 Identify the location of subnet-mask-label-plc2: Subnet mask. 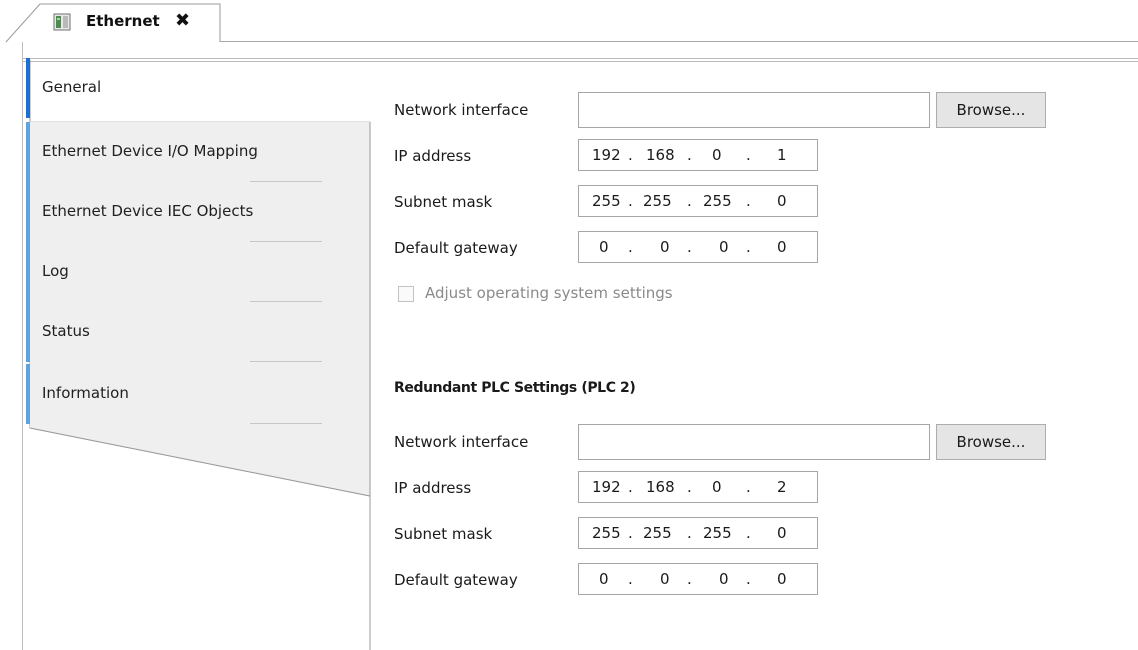
(443, 534).